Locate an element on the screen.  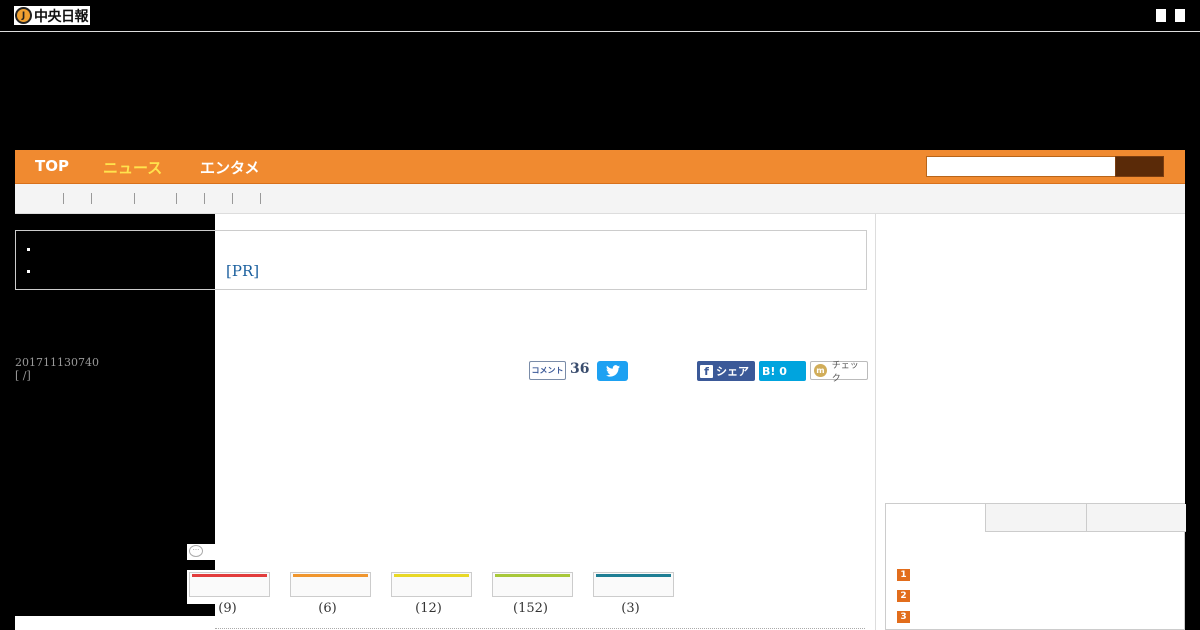
site-logo: J 中央日報 is located at coordinates (52, 15).